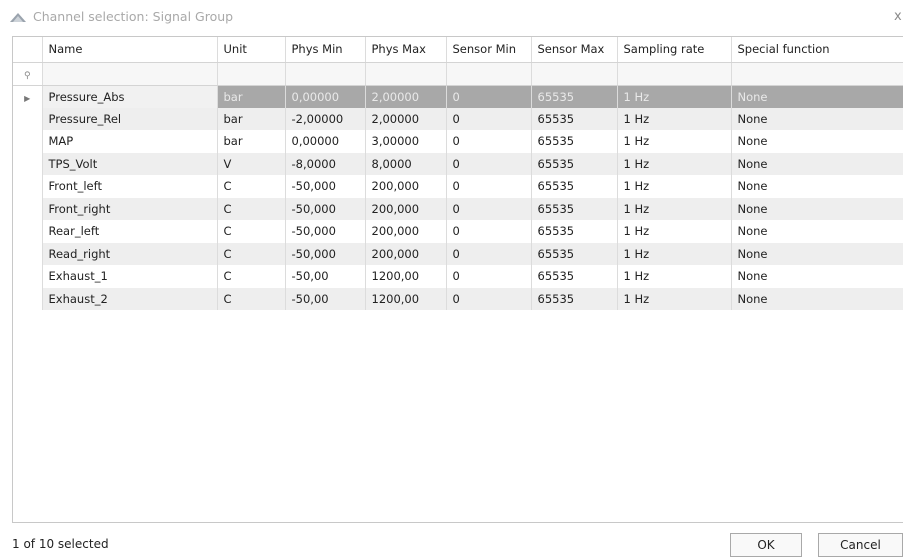  What do you see at coordinates (28, 74) in the screenshot?
I see `pin-icon: ⚲` at bounding box center [28, 74].